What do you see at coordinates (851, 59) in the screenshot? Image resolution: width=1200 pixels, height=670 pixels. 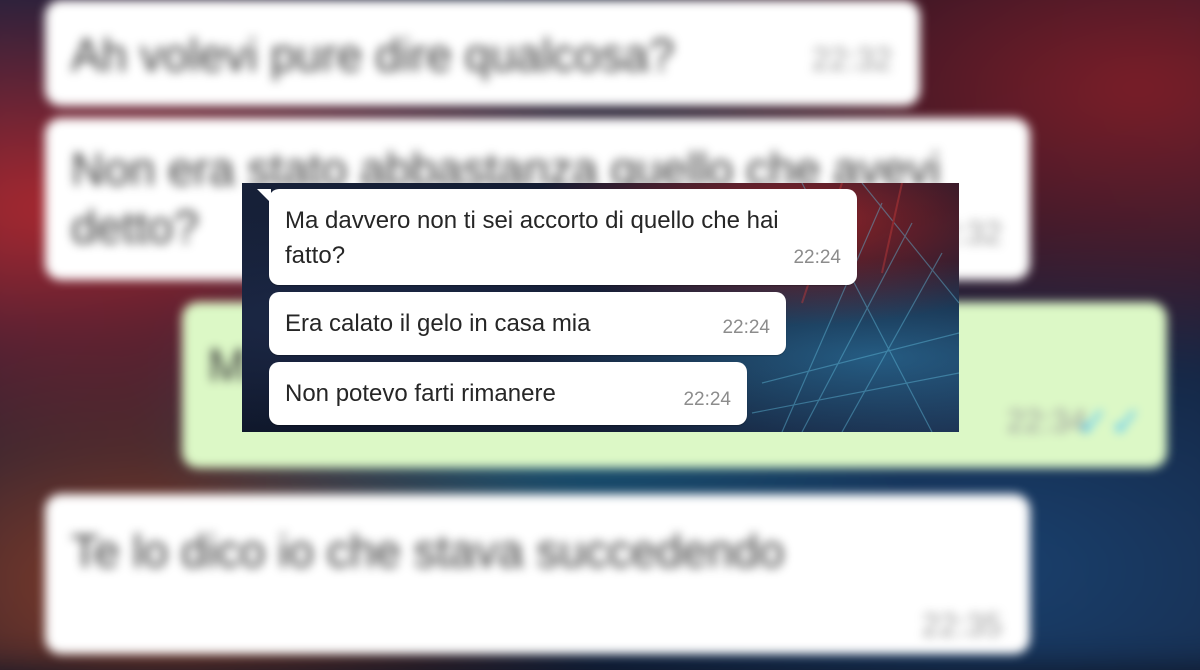 I see `background-message-time: 22:32` at bounding box center [851, 59].